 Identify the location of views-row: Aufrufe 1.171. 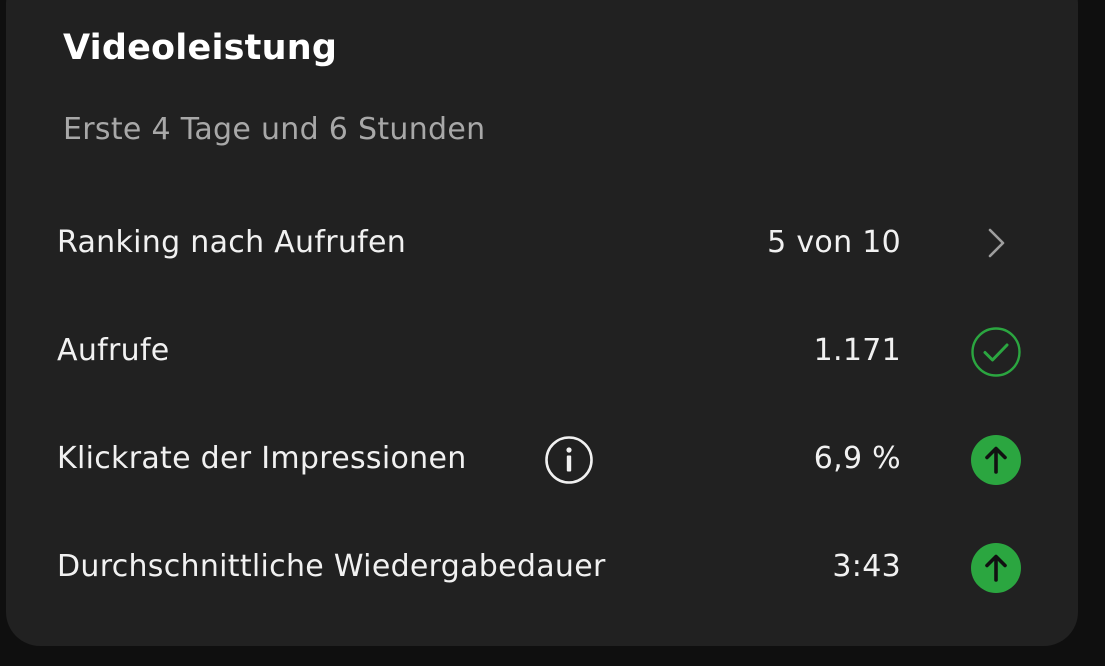
(536, 350).